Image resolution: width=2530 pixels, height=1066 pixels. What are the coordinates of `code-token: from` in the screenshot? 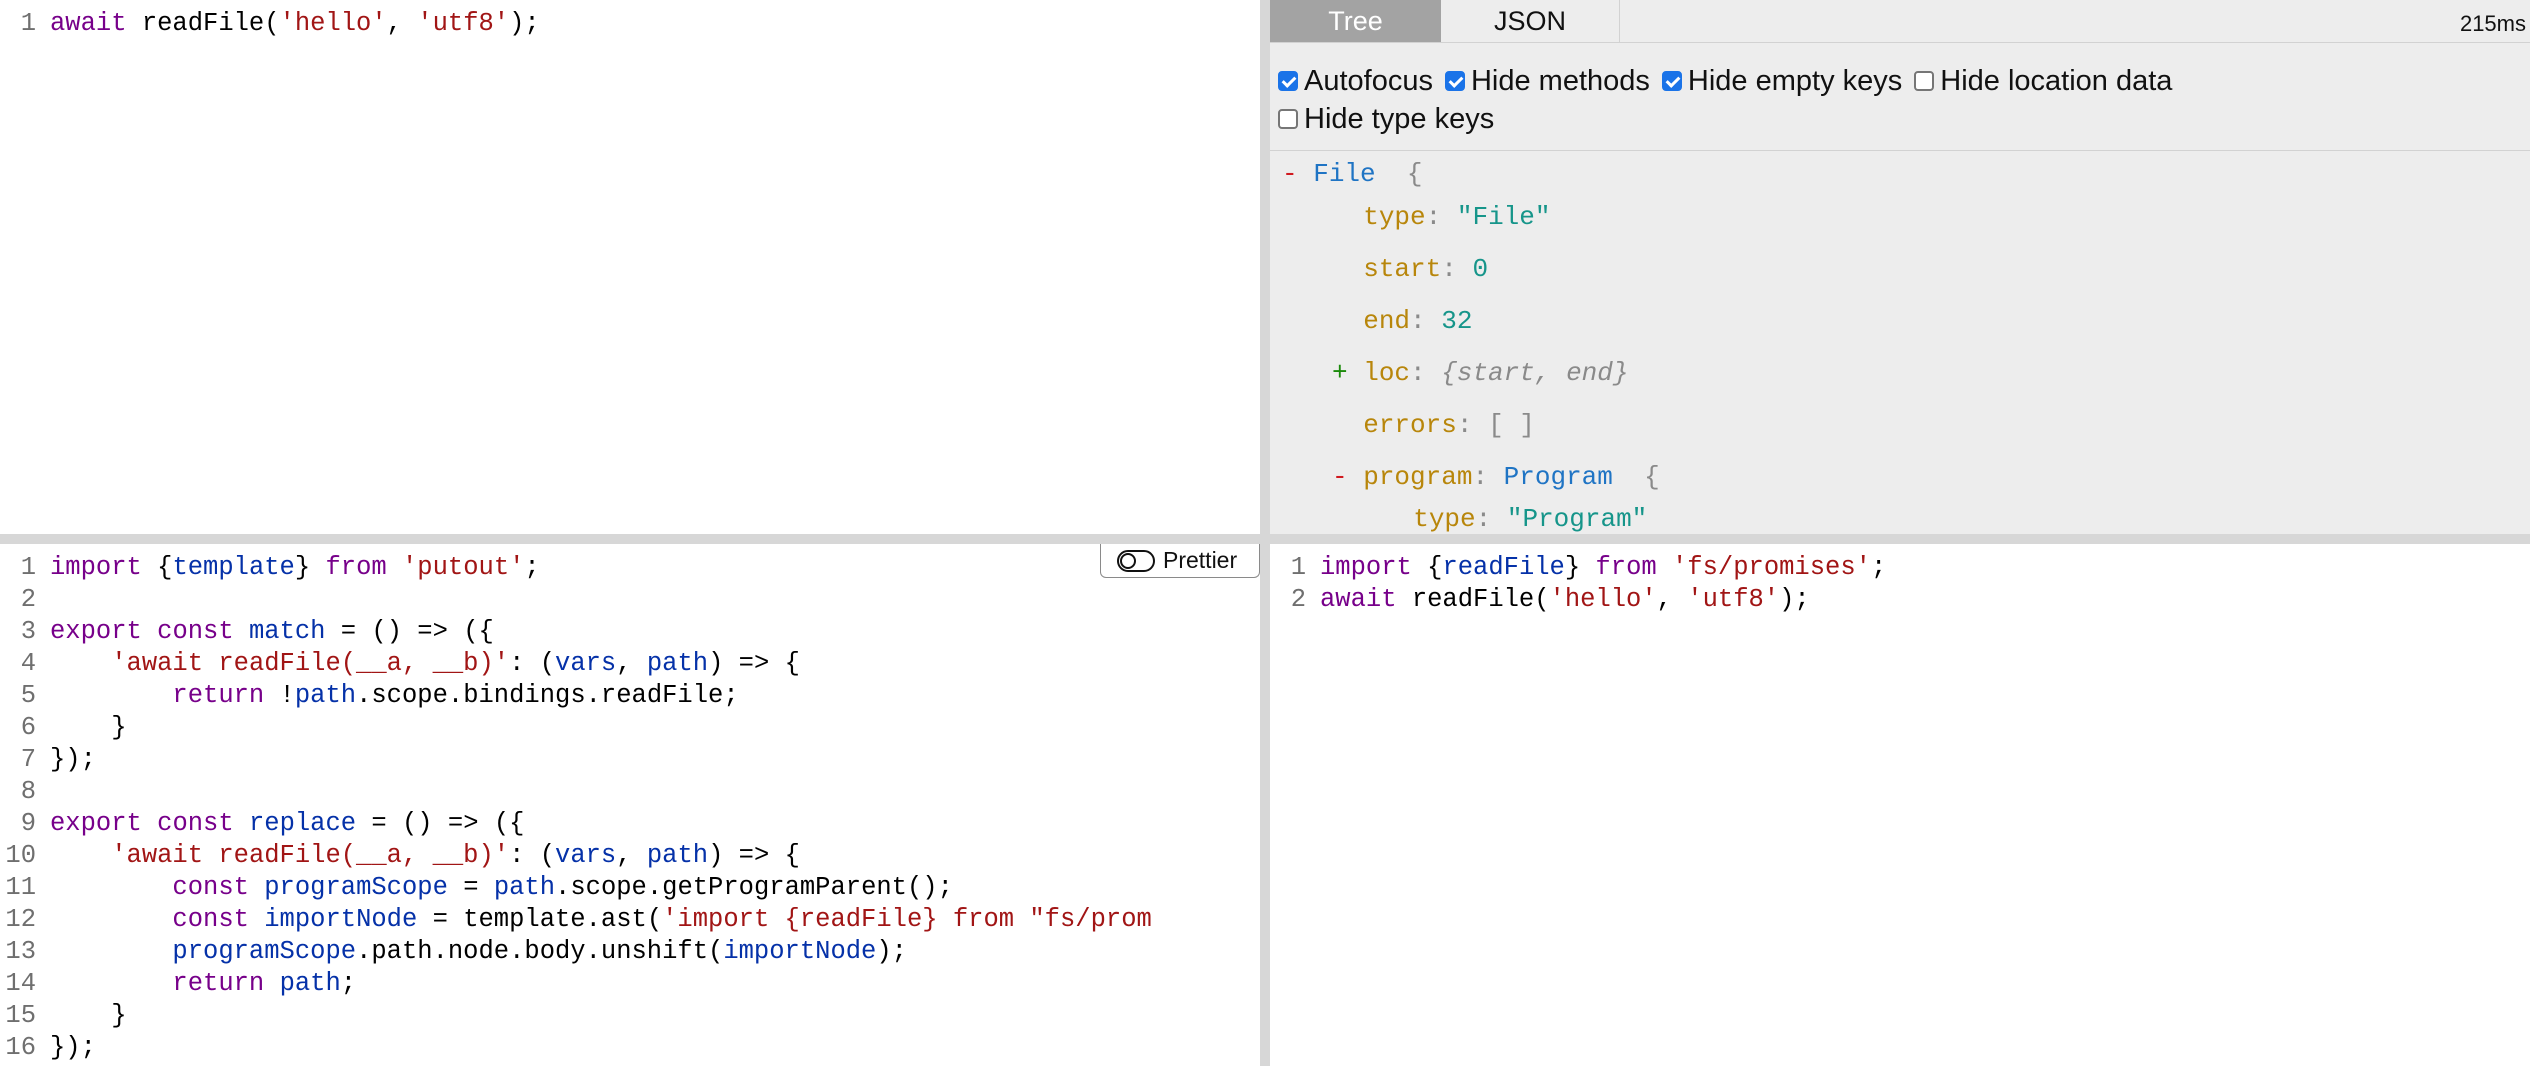 It's located at (1626, 567).